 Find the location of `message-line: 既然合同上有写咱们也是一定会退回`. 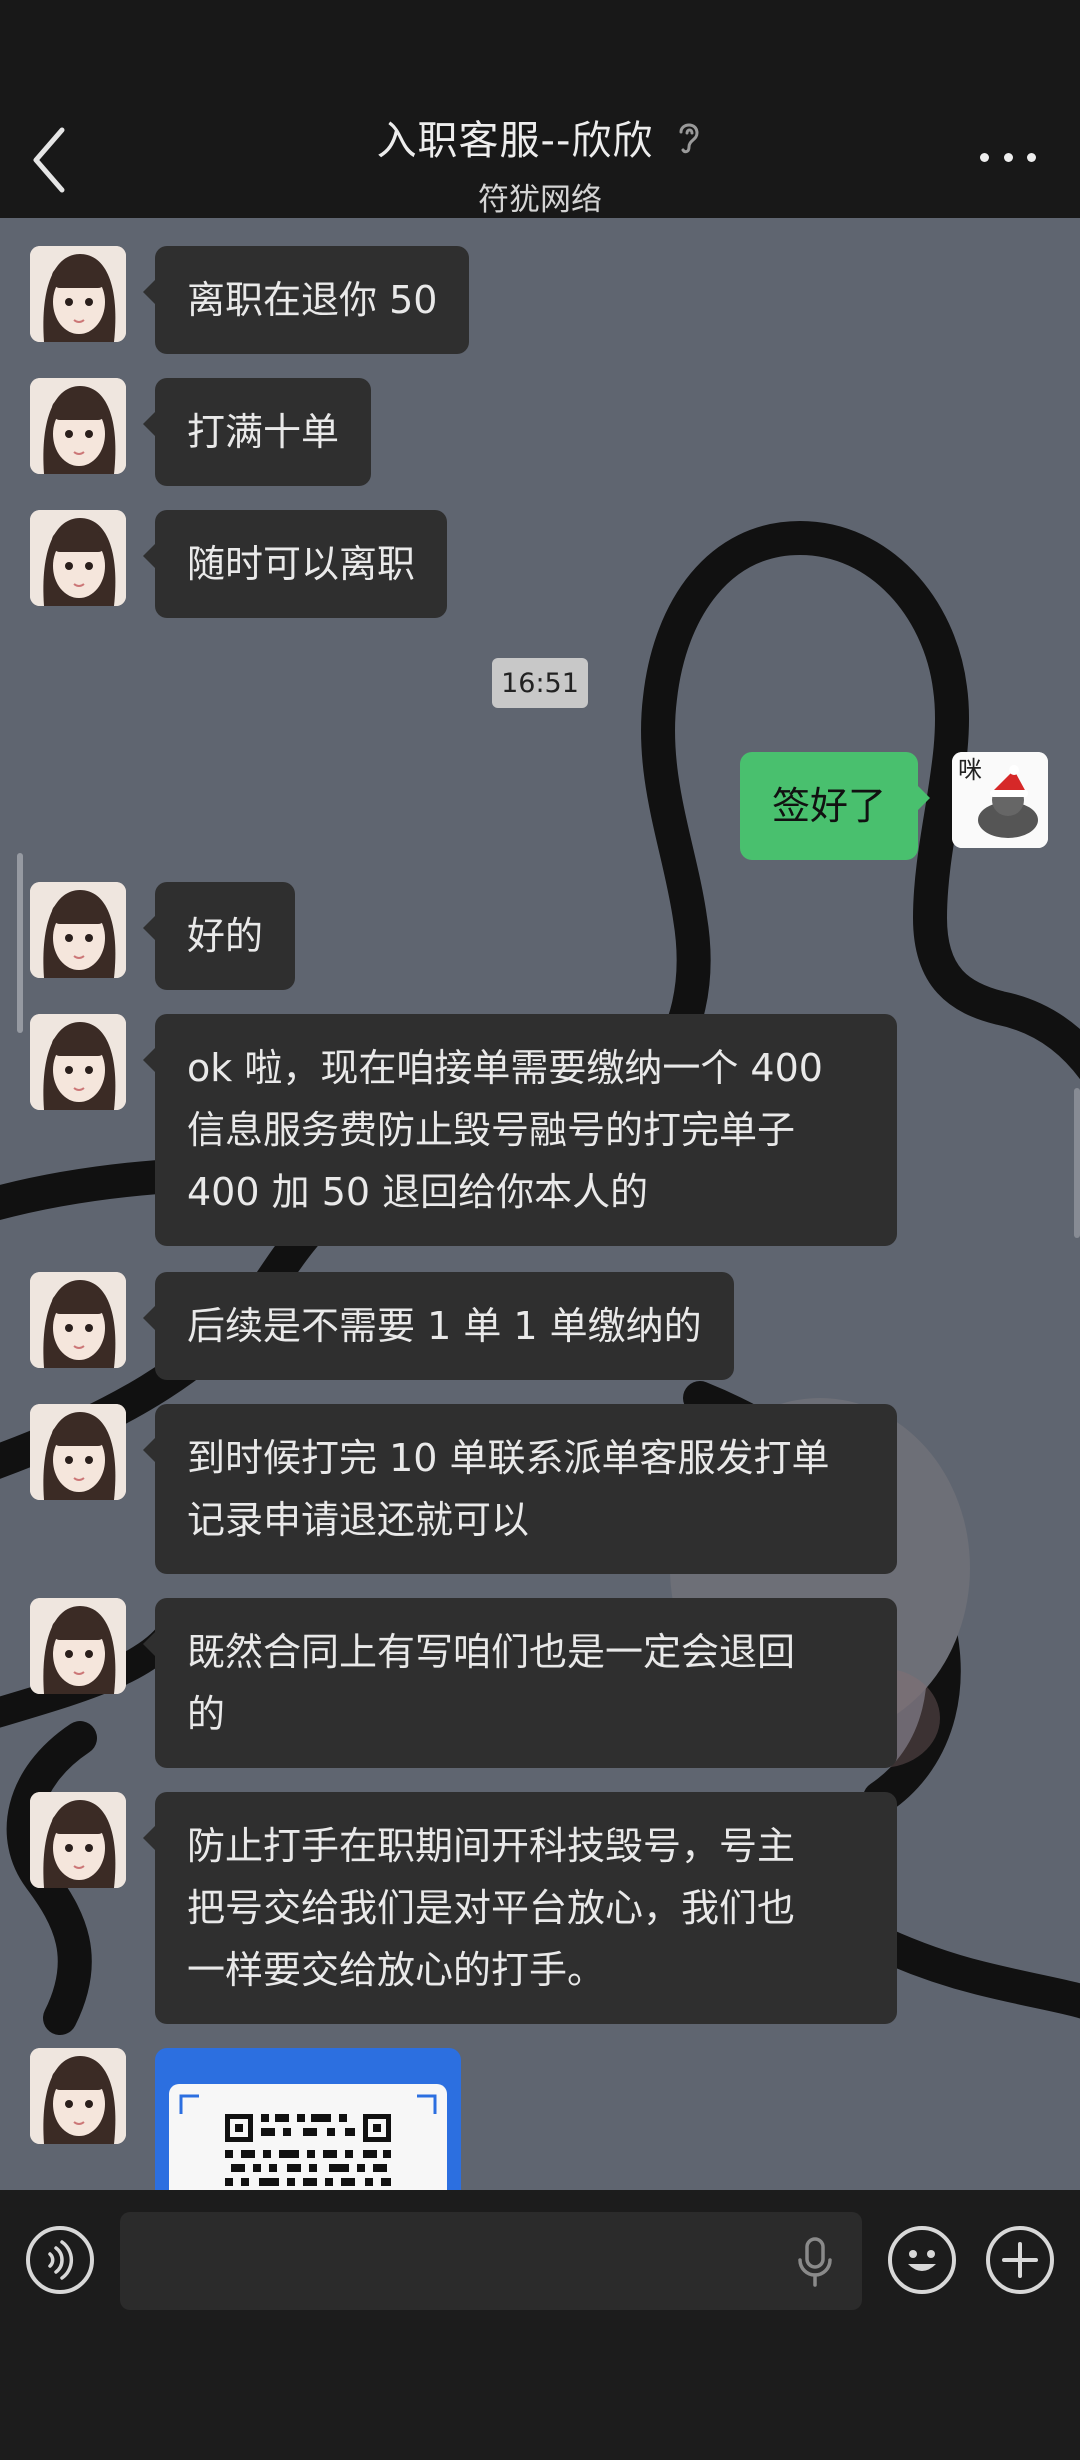

message-line: 既然合同上有写咱们也是一定会退回 is located at coordinates (491, 1652).